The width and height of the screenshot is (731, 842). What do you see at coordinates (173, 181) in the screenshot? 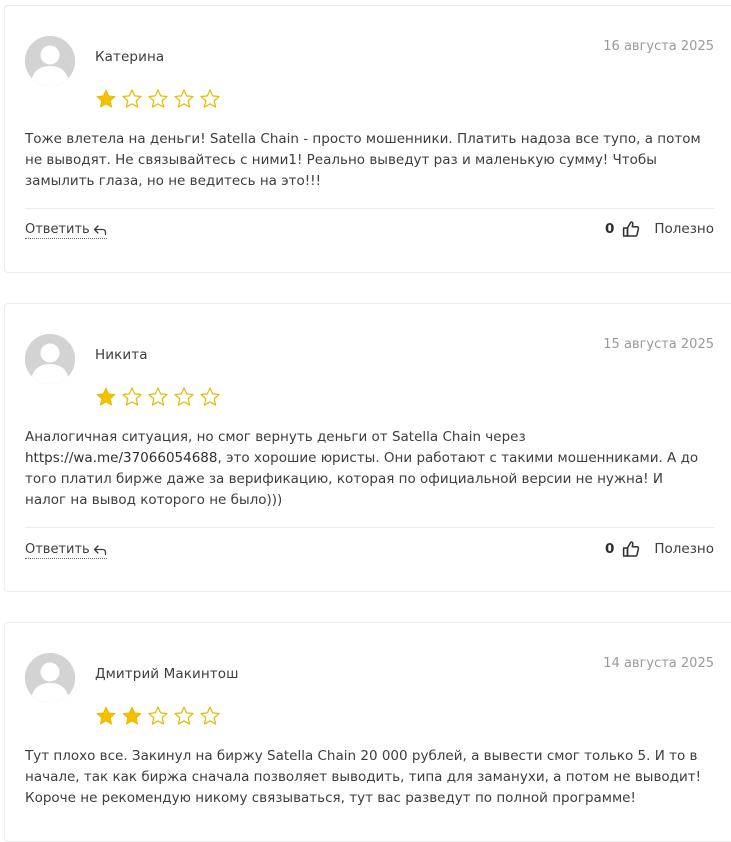
I see `review-text-line: замылить глаза, но не ведитесь на это!!!` at bounding box center [173, 181].